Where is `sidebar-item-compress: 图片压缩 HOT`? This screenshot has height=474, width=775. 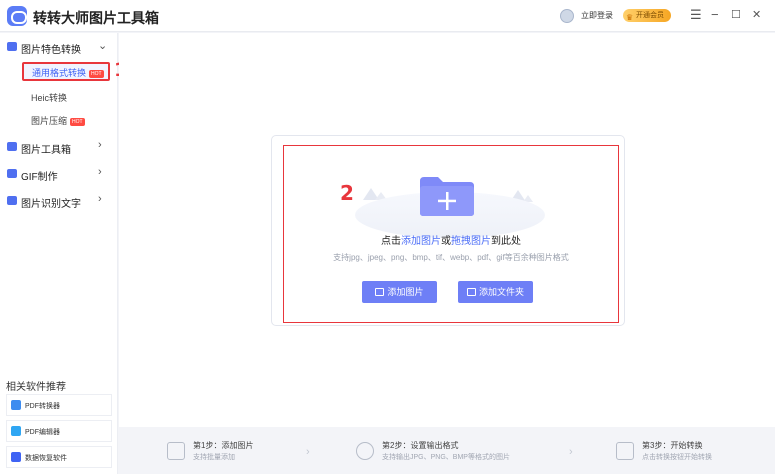 sidebar-item-compress: 图片压缩 HOT is located at coordinates (58, 123).